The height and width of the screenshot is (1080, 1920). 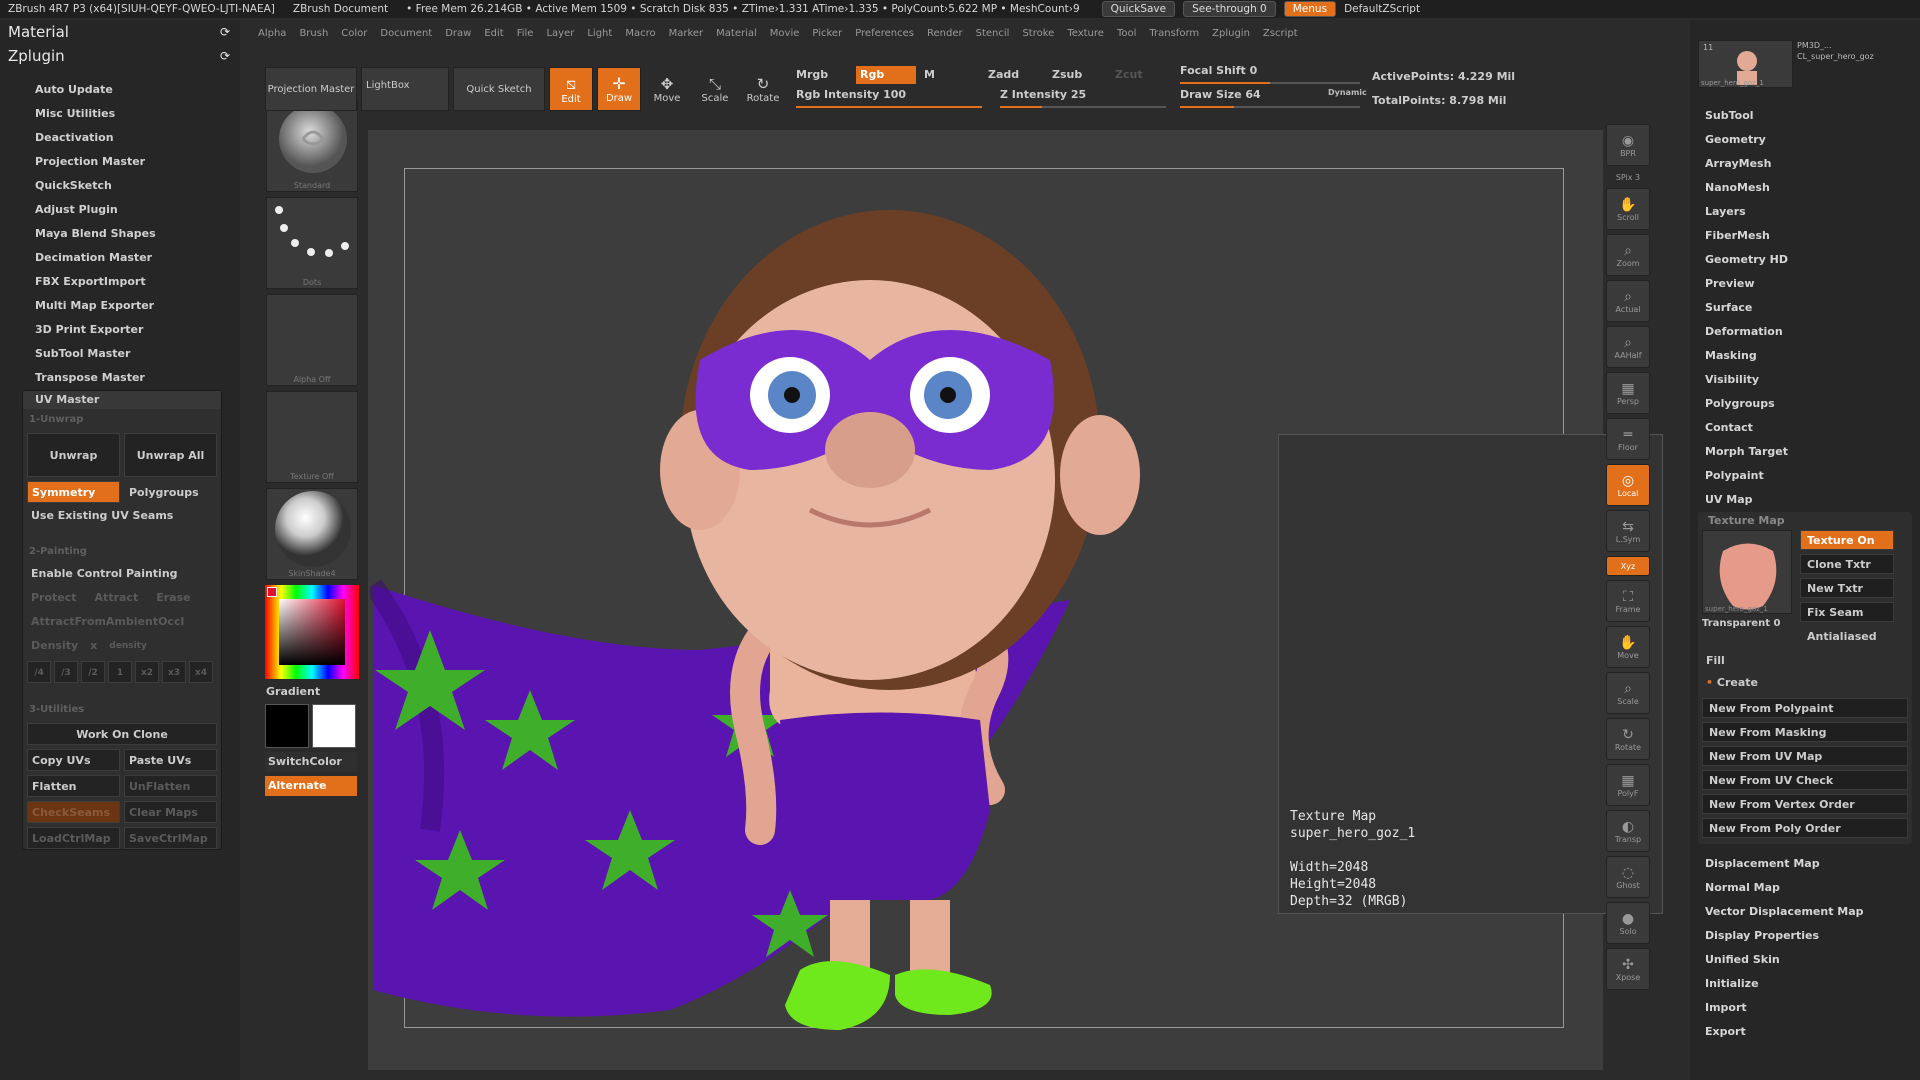 I want to click on shelf-bpr-button: ◉ BPR, so click(x=1628, y=145).